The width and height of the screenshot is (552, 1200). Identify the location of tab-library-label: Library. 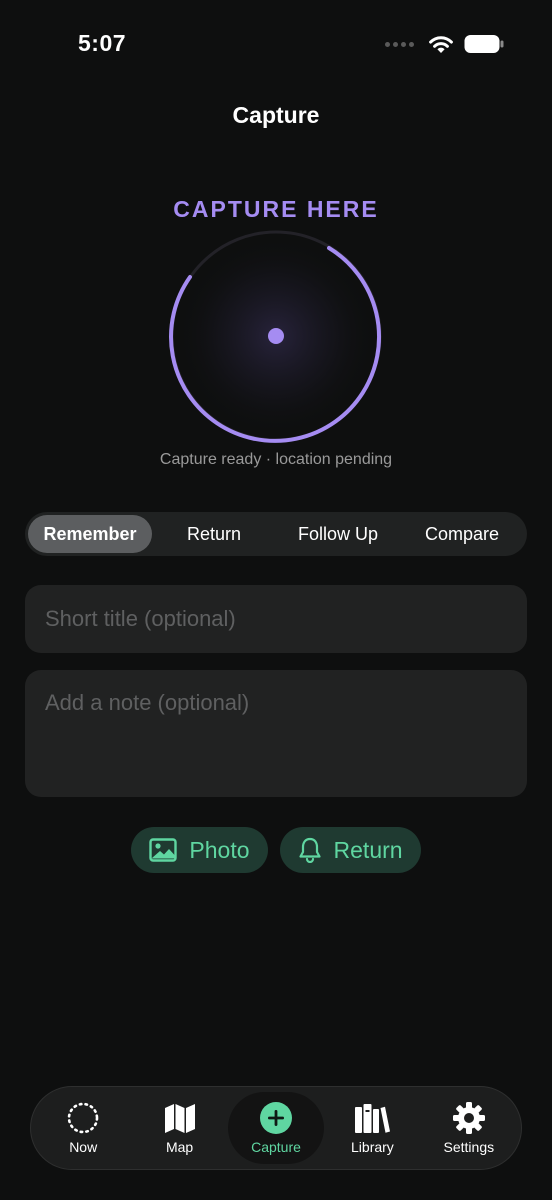
(372, 1146).